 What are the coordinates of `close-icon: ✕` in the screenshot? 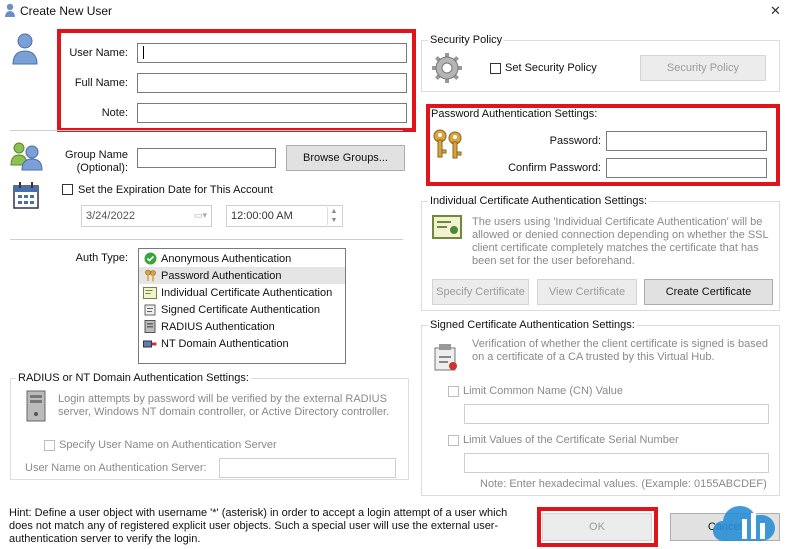 It's located at (775, 11).